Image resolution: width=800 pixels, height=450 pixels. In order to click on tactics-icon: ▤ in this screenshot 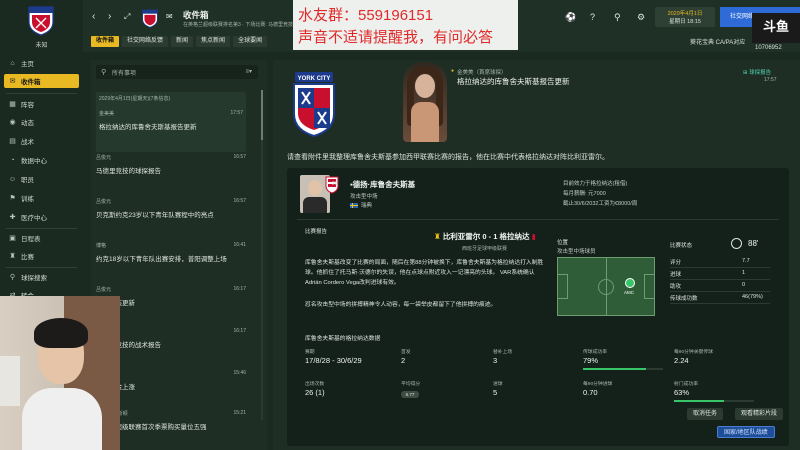, I will do `click(12, 141)`.